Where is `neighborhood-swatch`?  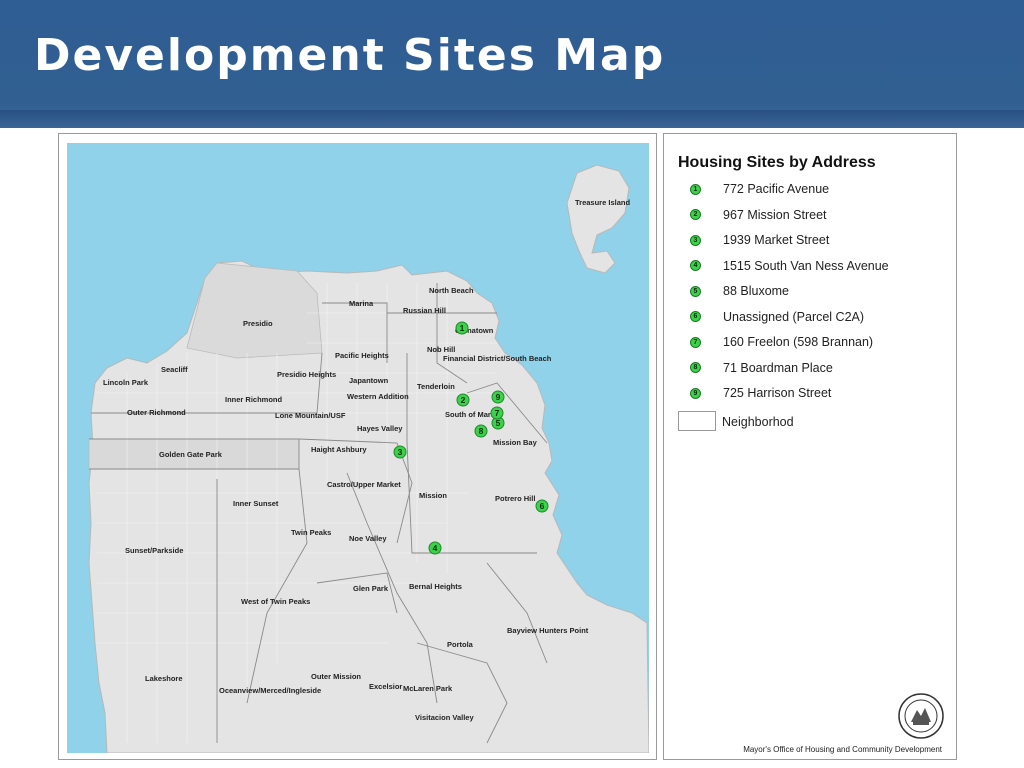
neighborhood-swatch is located at coordinates (697, 421).